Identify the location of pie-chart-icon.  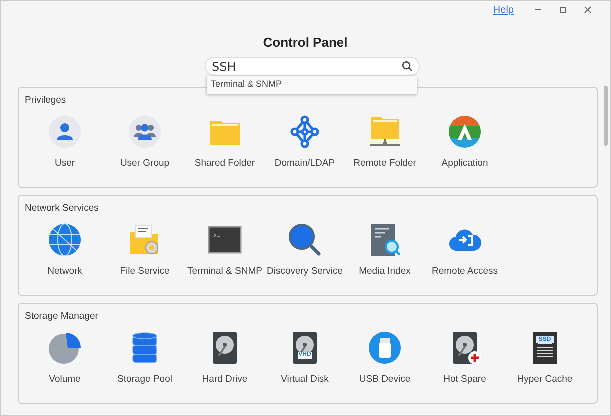
(65, 348).